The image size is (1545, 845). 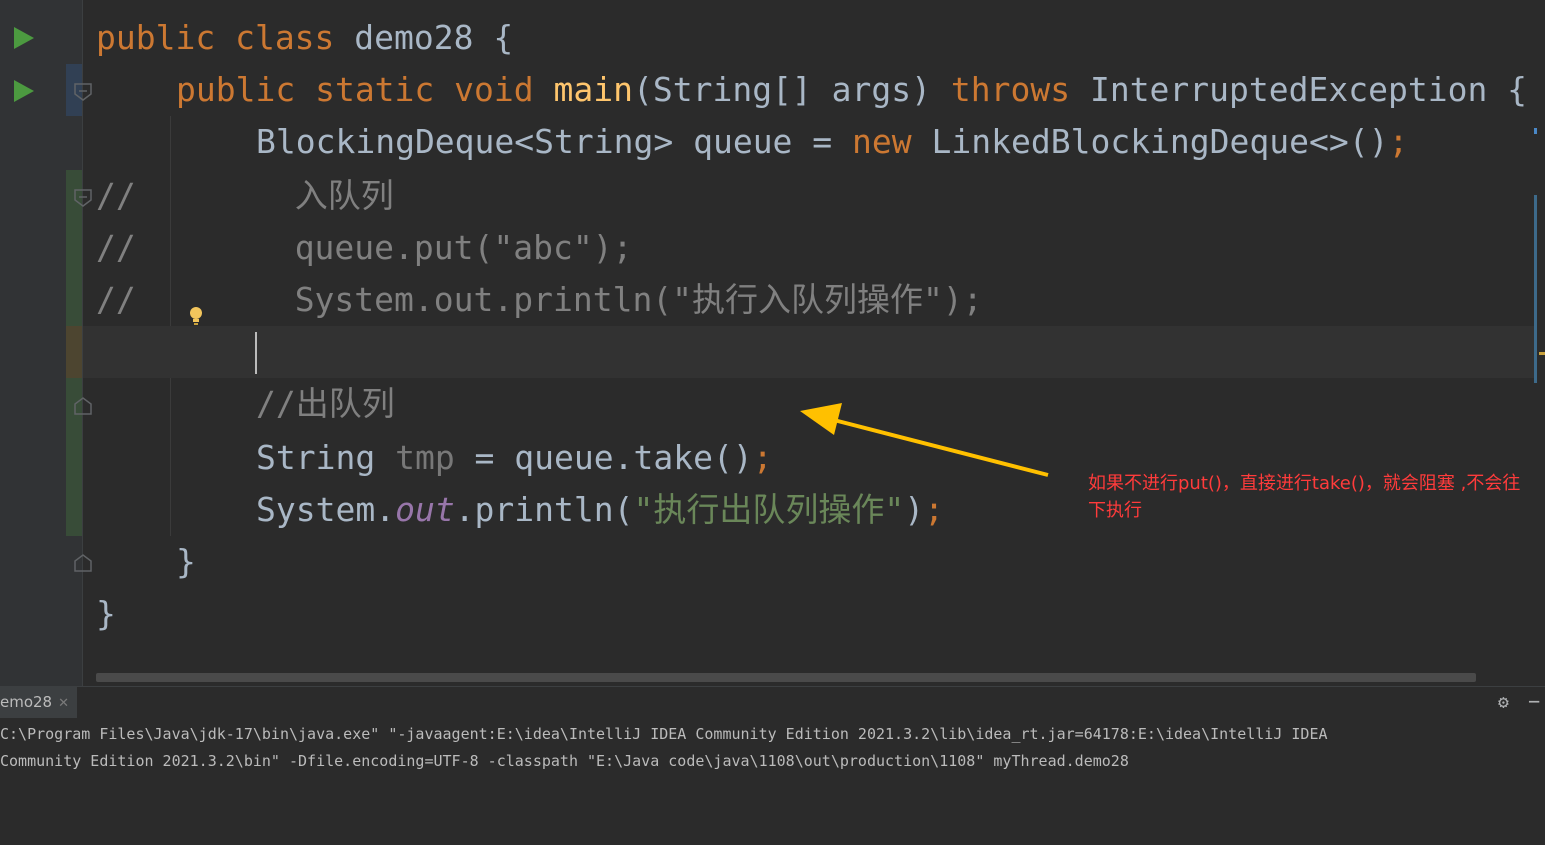 I want to click on run-tab-label: emo28, so click(x=26, y=702).